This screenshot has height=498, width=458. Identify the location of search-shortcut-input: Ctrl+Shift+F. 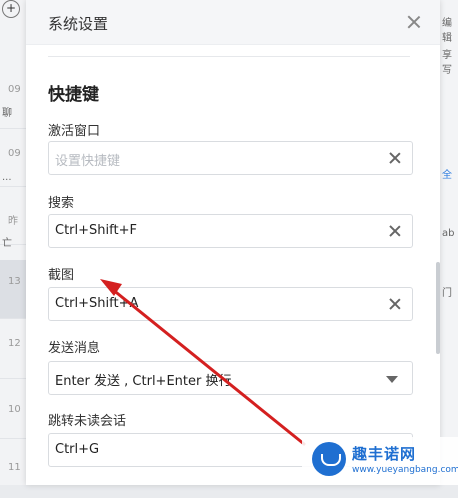
(230, 231).